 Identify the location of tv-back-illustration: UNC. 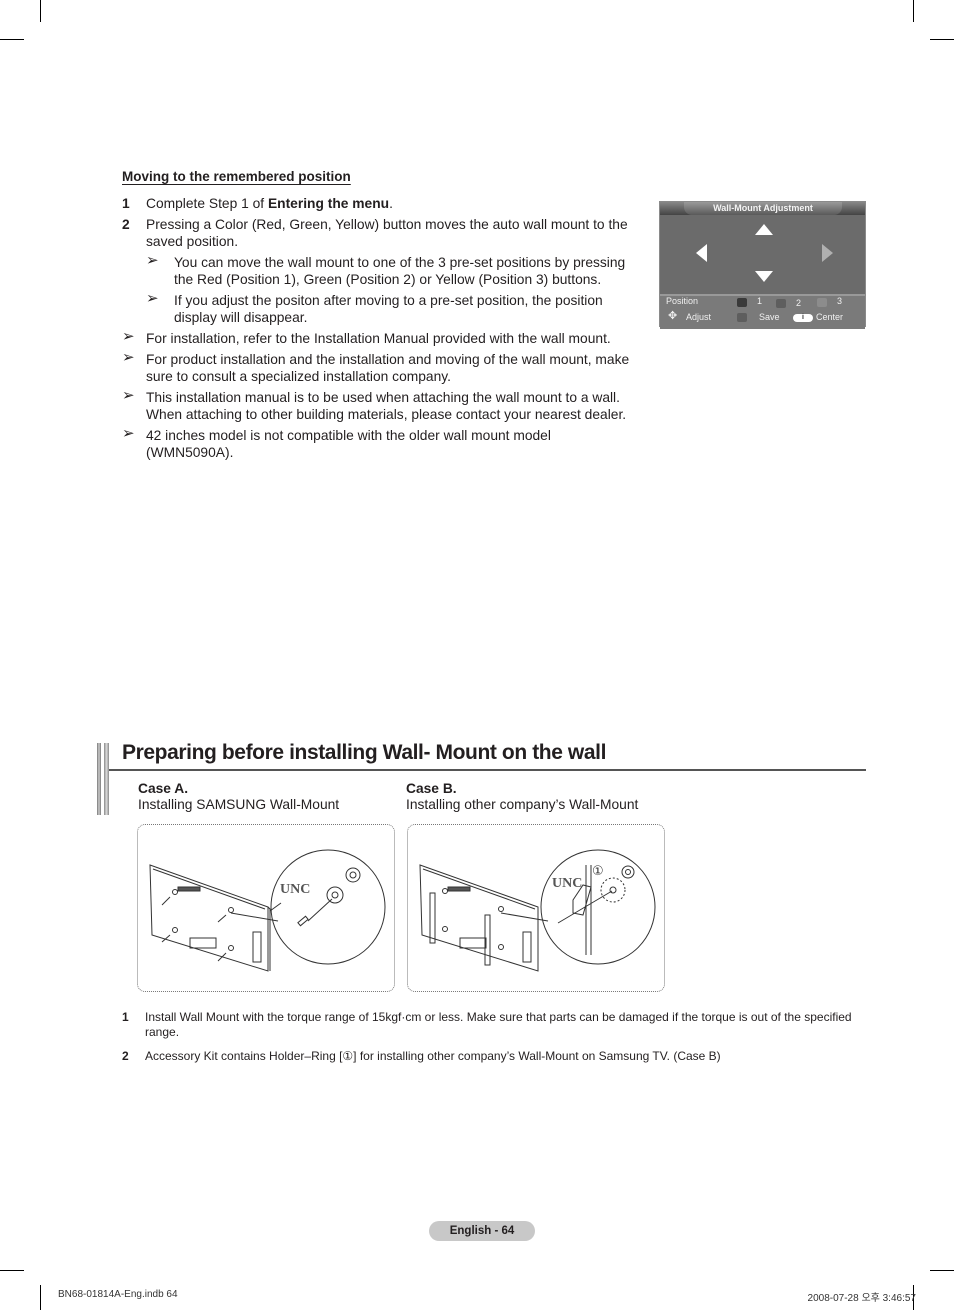
(267, 910).